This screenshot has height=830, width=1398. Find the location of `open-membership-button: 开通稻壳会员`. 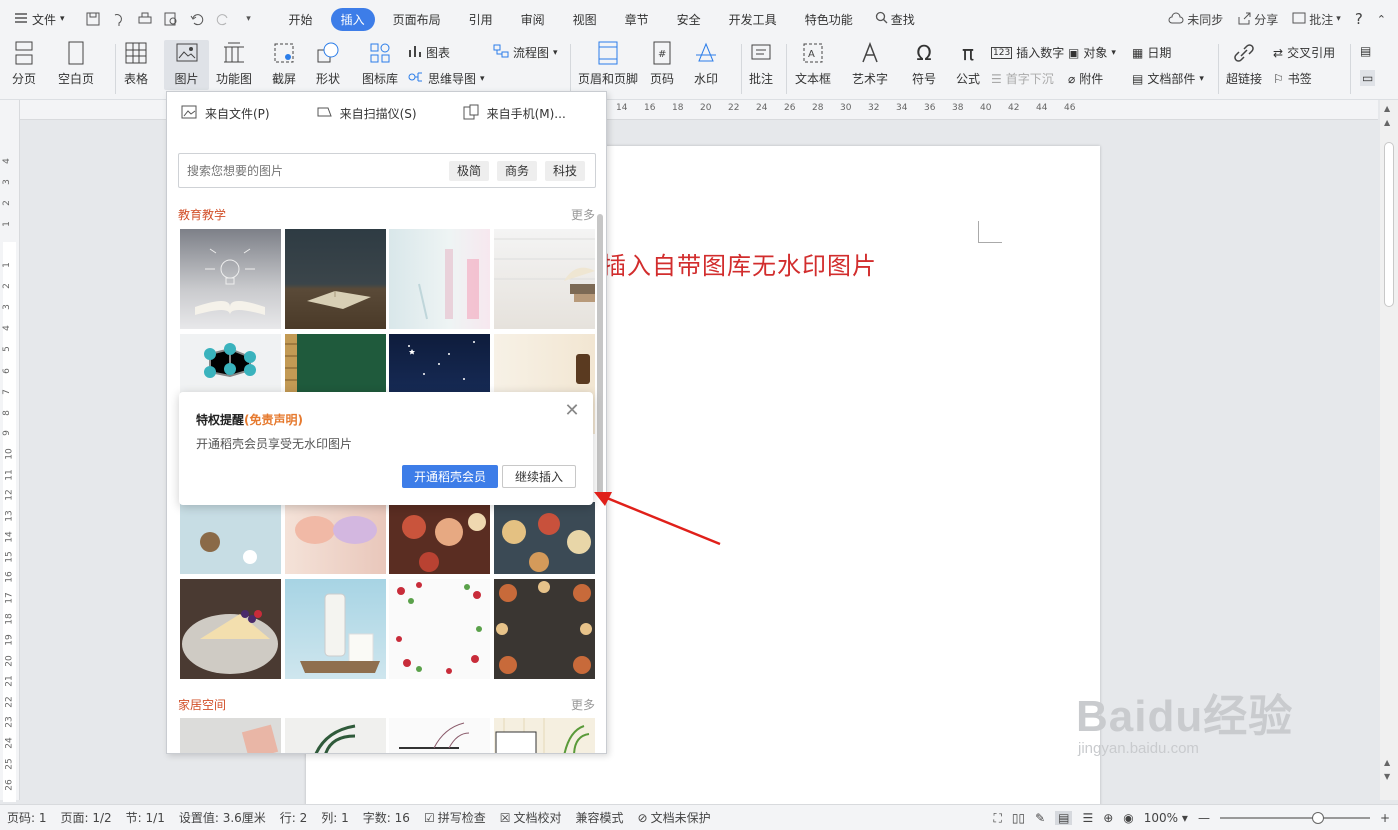

open-membership-button: 开通稻壳会员 is located at coordinates (450, 476).